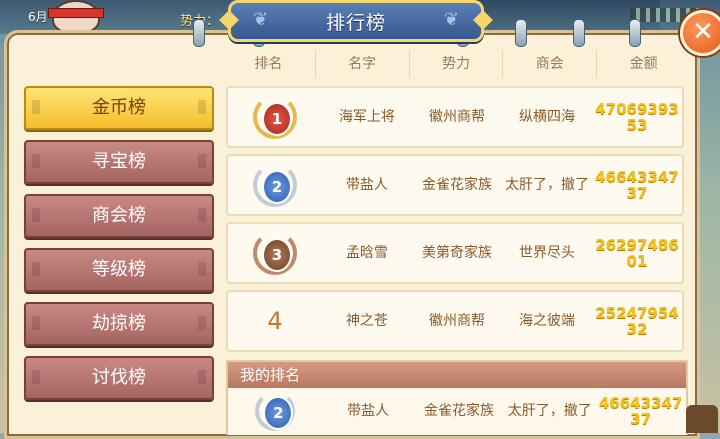 Image resolution: width=720 pixels, height=439 pixels. I want to click on tab-guild: 商会榜, so click(119, 216).